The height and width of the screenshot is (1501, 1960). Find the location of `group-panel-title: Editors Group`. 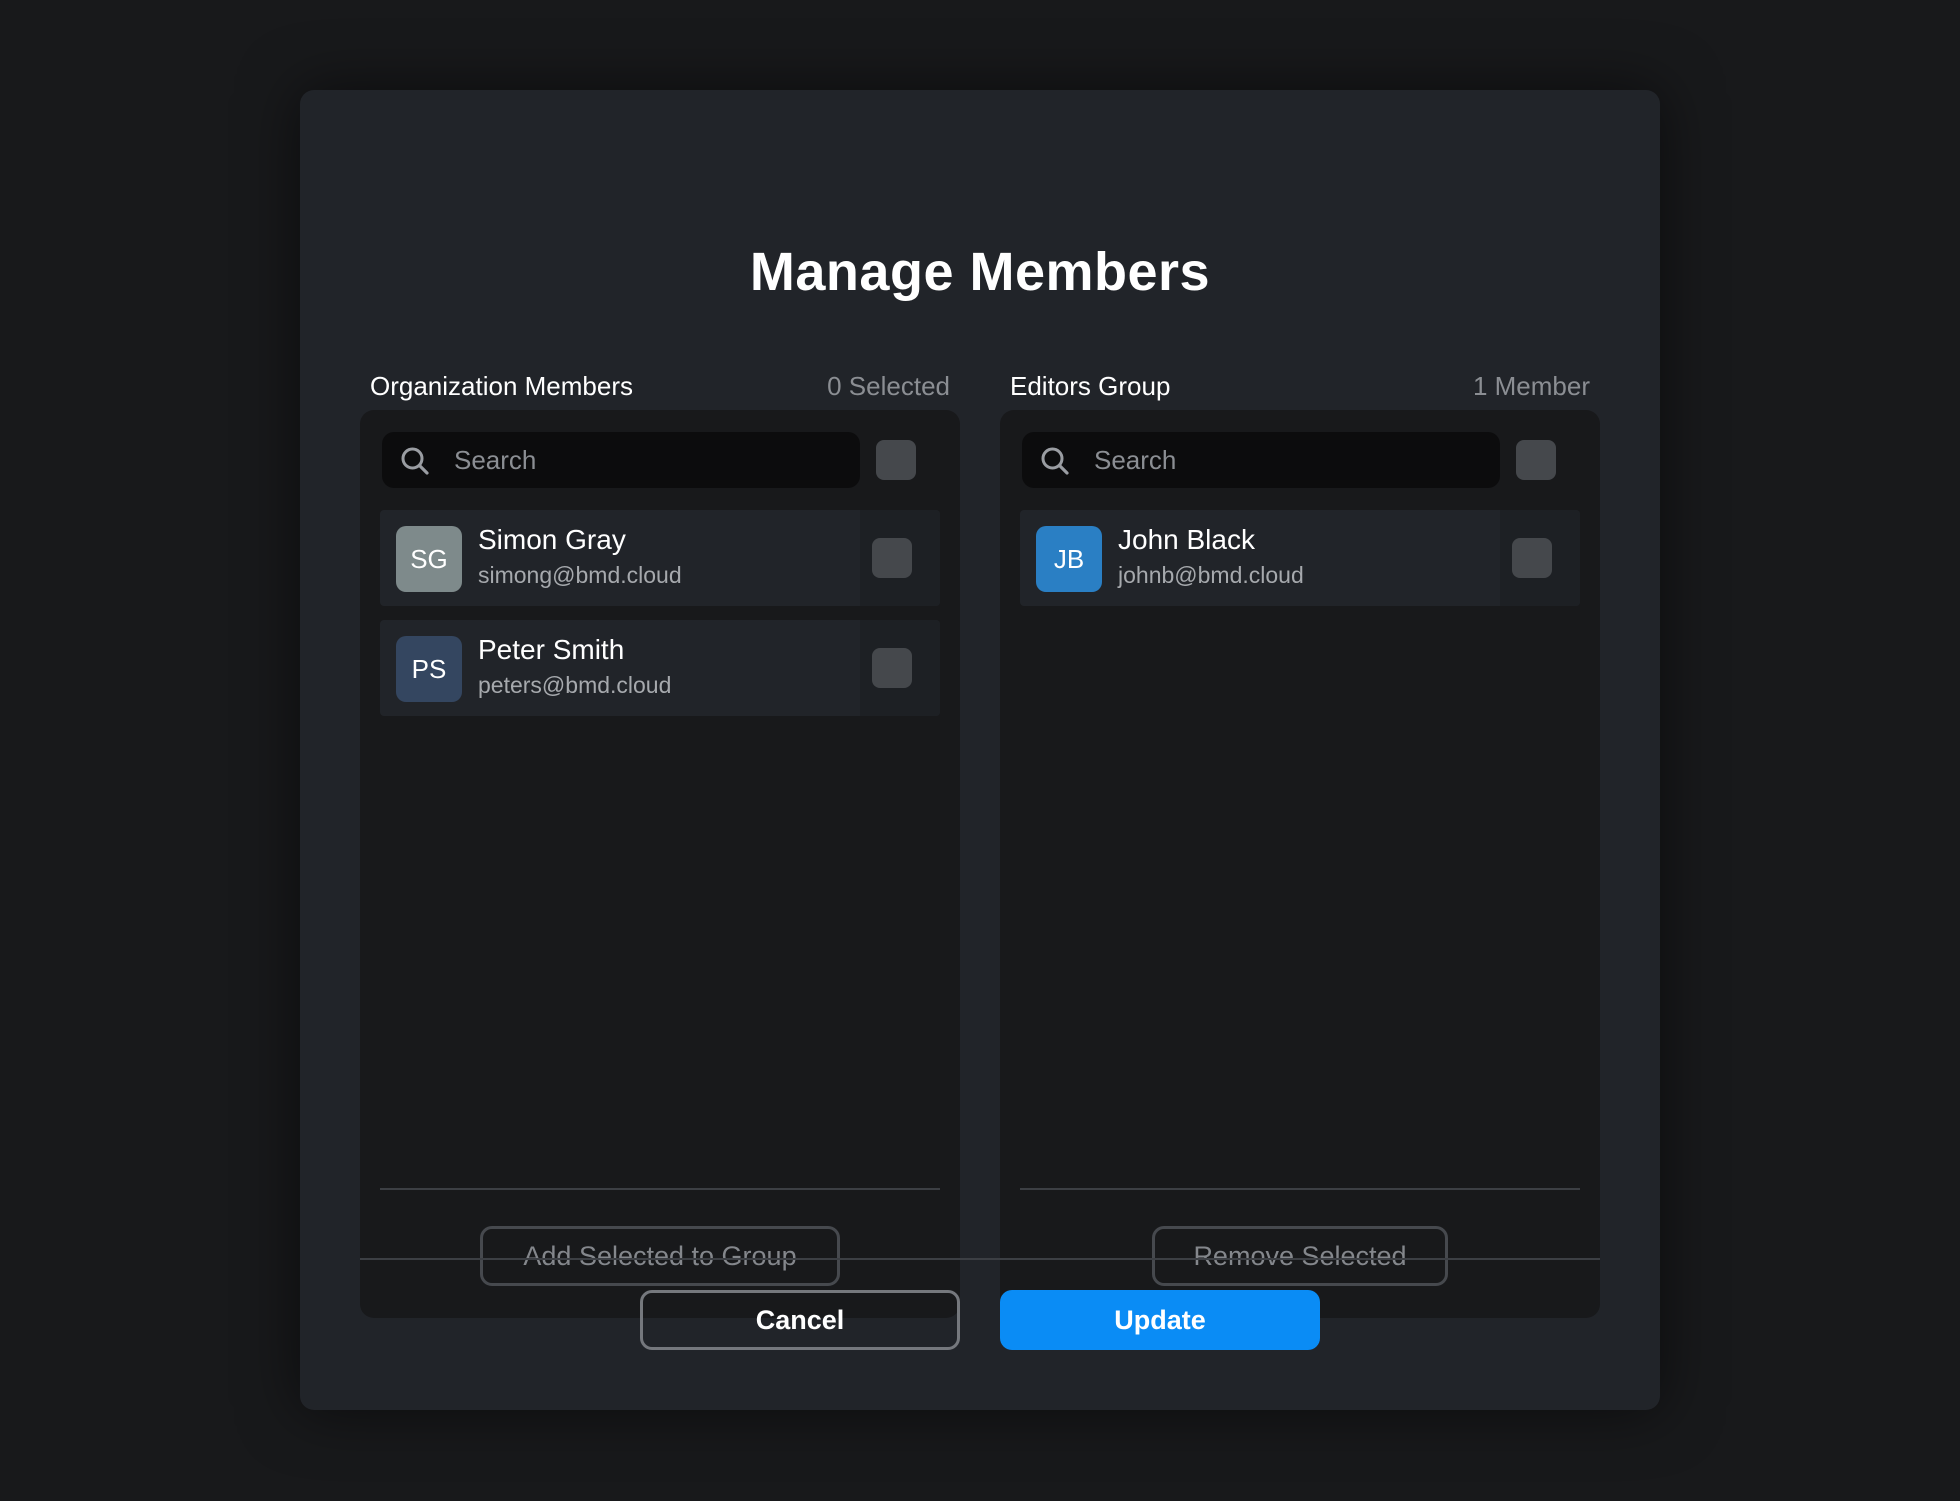

group-panel-title: Editors Group is located at coordinates (1090, 385).